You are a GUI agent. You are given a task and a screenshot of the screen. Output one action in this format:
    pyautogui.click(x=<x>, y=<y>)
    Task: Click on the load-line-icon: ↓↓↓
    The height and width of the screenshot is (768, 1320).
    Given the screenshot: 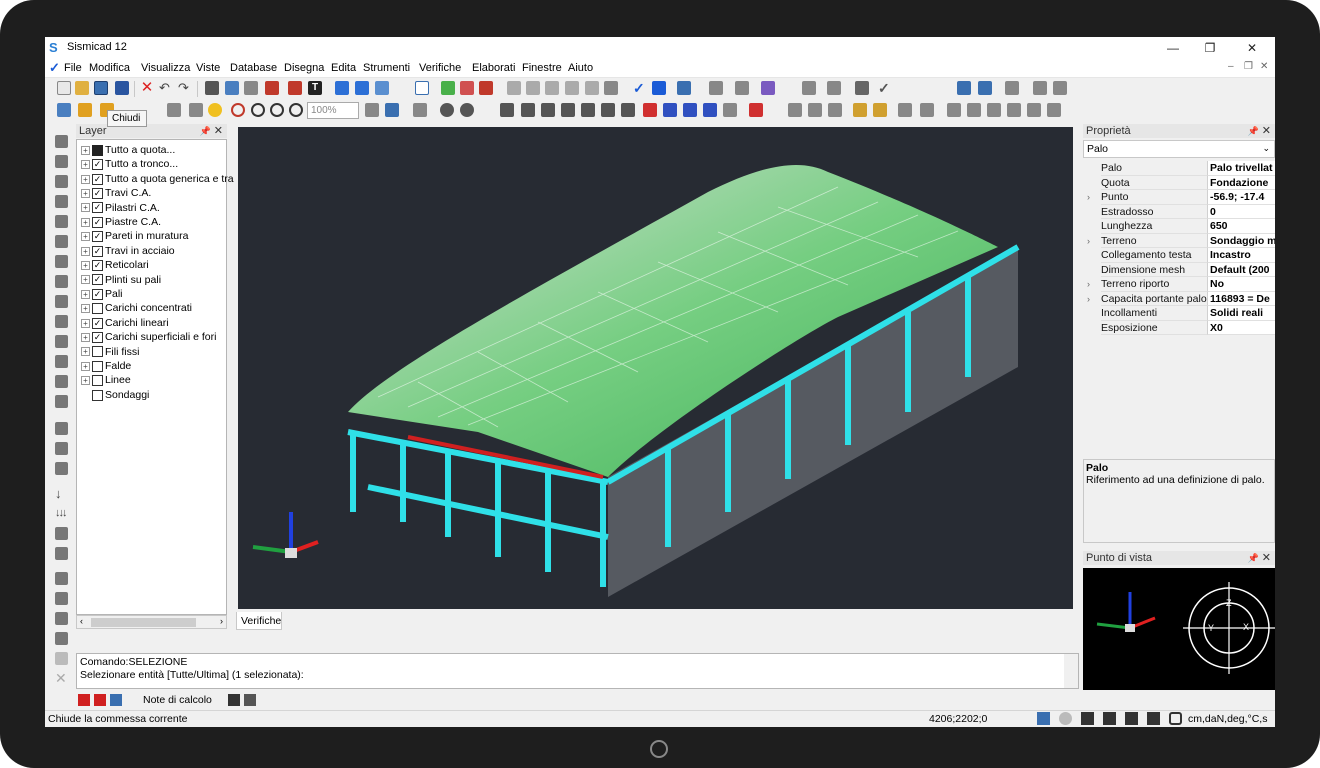 What is the action you would take?
    pyautogui.click(x=61, y=513)
    